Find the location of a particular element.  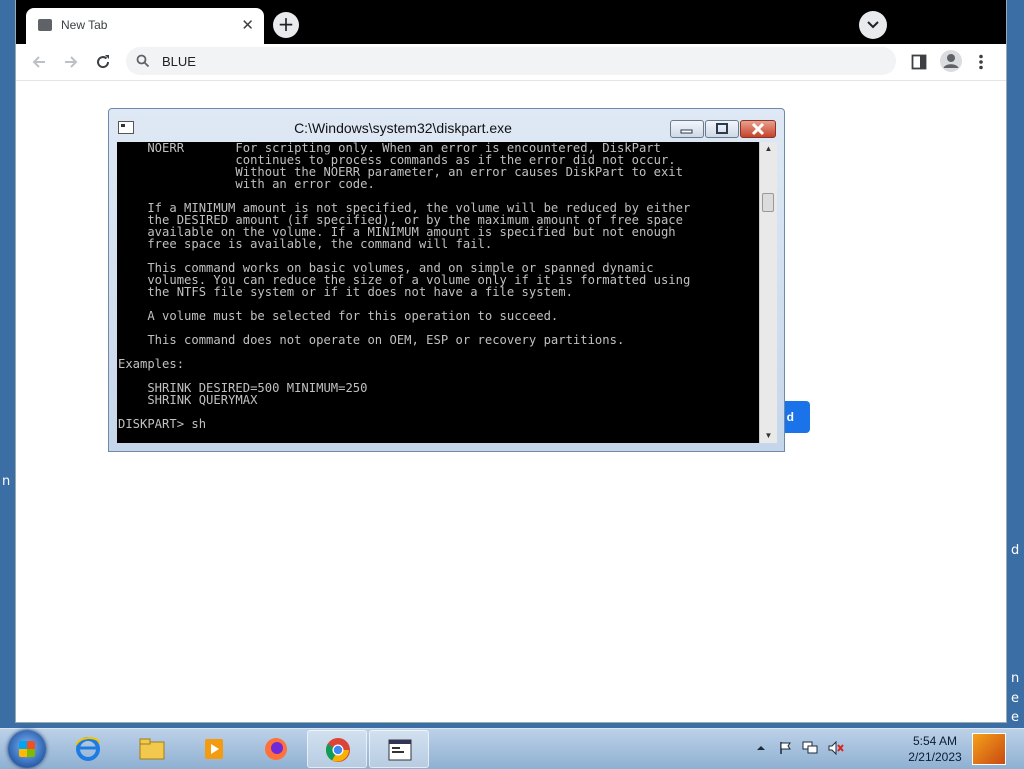

taskbar-item-media-player is located at coordinates (214, 749).